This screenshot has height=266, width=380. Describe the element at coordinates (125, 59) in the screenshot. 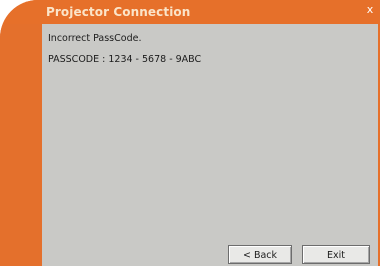

I see `passcode-text: PASSCODE : 1234 - 5678 - 9ABC` at that location.